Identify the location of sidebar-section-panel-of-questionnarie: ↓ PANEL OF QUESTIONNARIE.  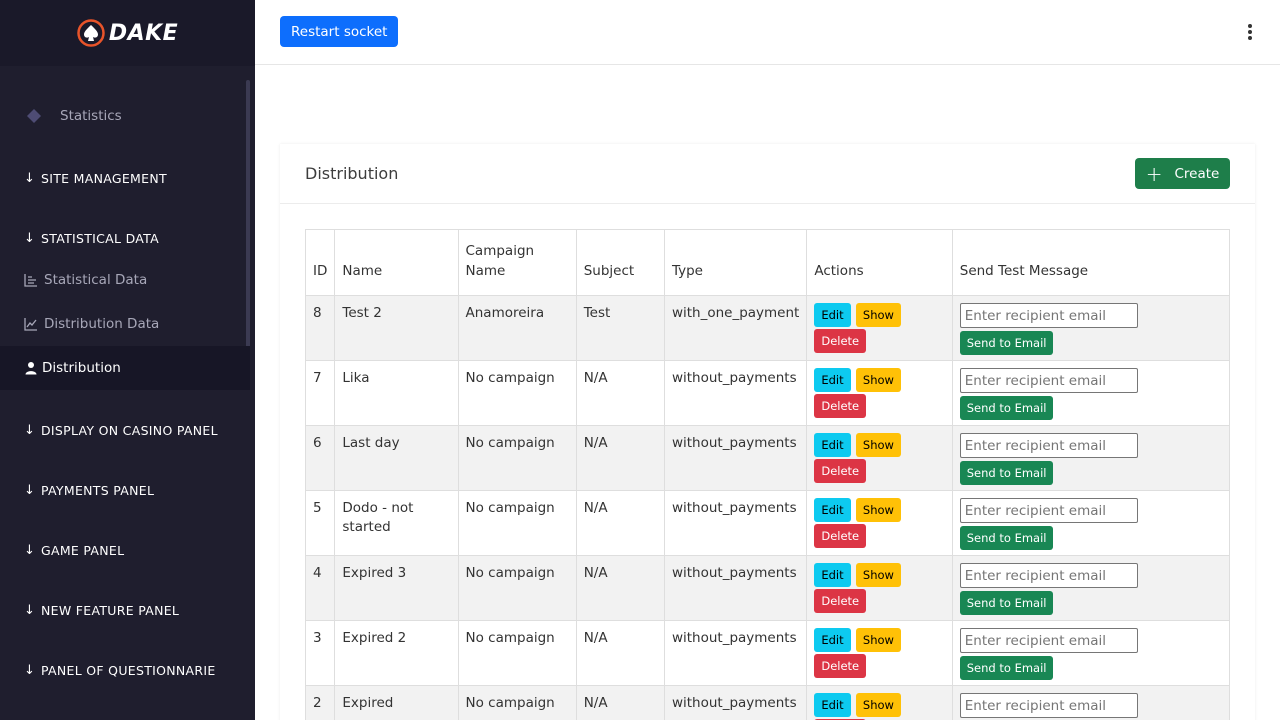
(125, 670).